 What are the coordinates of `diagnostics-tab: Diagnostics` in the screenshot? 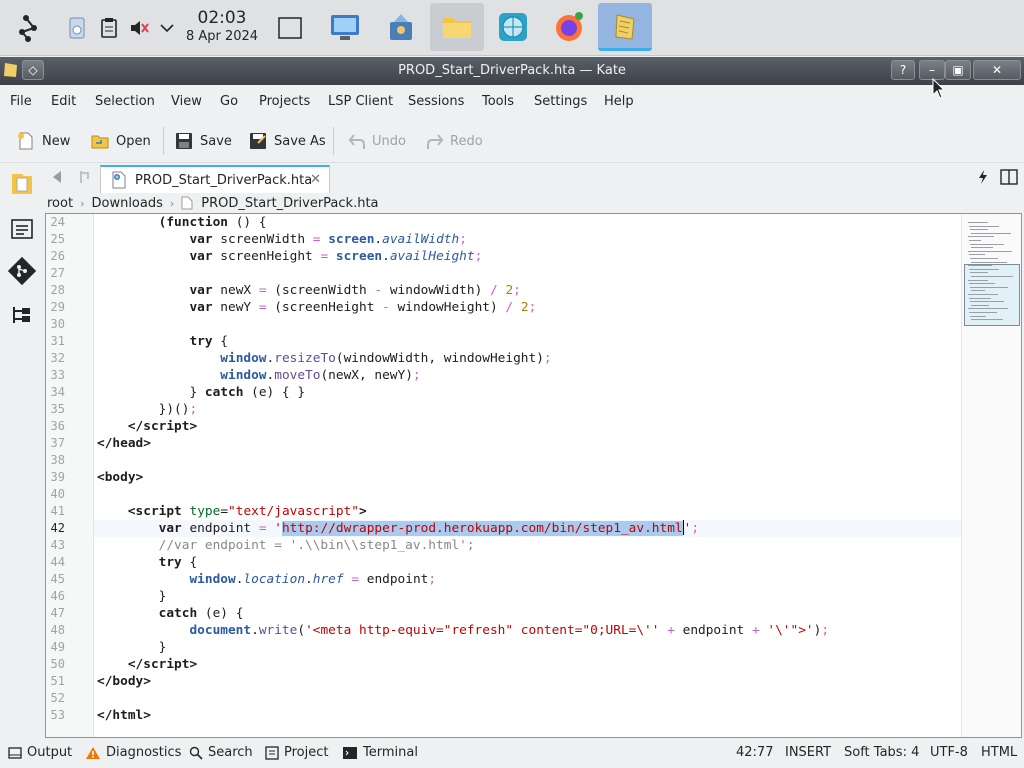 It's located at (133, 752).